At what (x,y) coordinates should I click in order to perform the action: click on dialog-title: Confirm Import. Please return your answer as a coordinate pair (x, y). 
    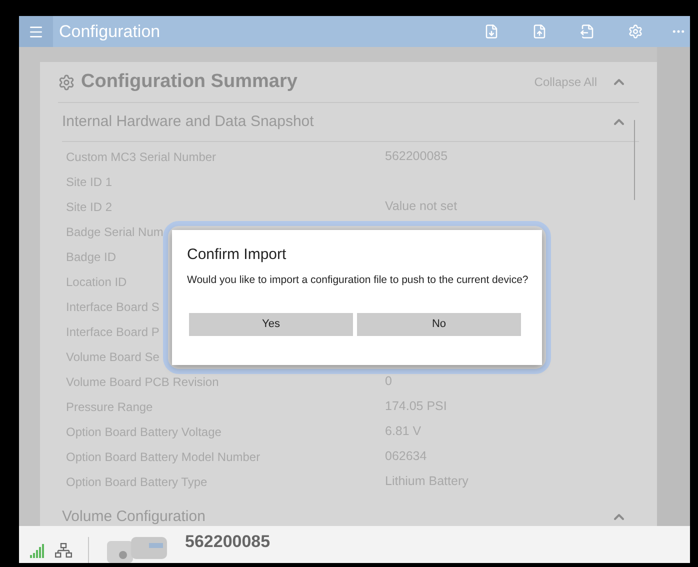
    Looking at the image, I should click on (237, 255).